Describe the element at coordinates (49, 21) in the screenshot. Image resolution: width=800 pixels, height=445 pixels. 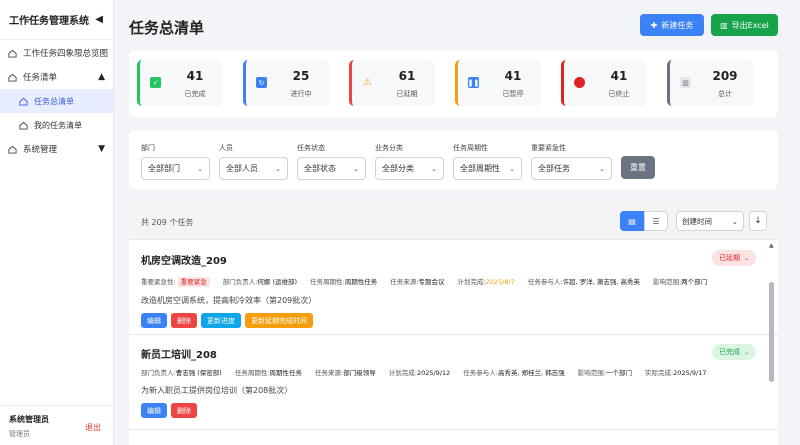
I see `app-title: 工作任务管理系统` at that location.